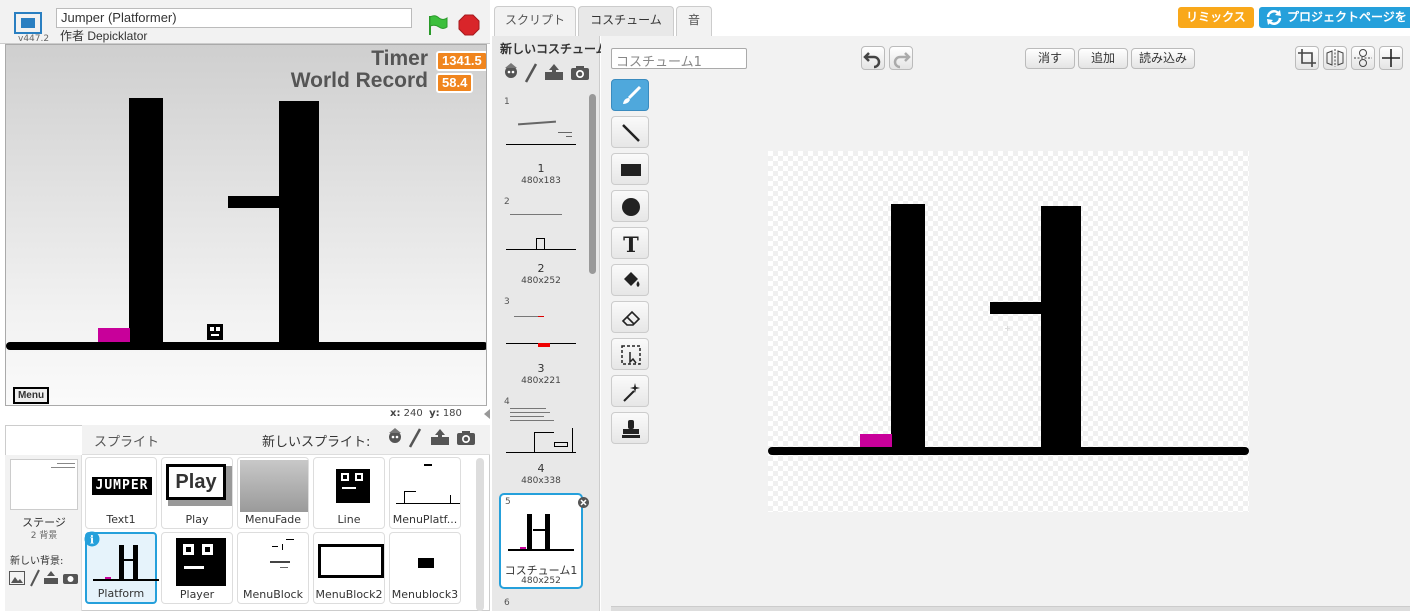  I want to click on redo-icon, so click(902, 60).